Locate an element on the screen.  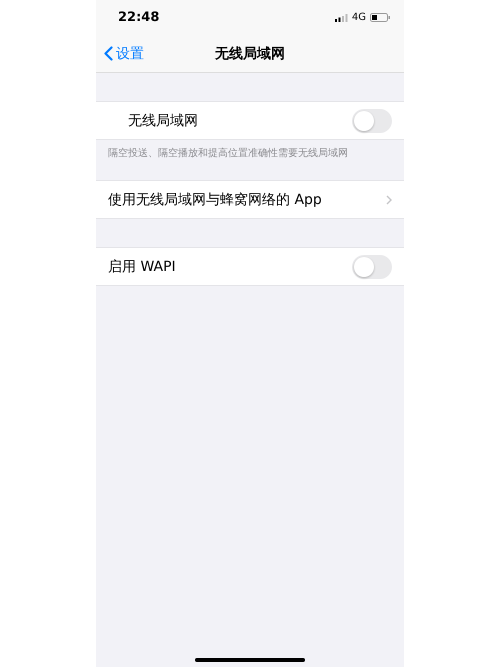
status-time: 22:48 is located at coordinates (139, 17).